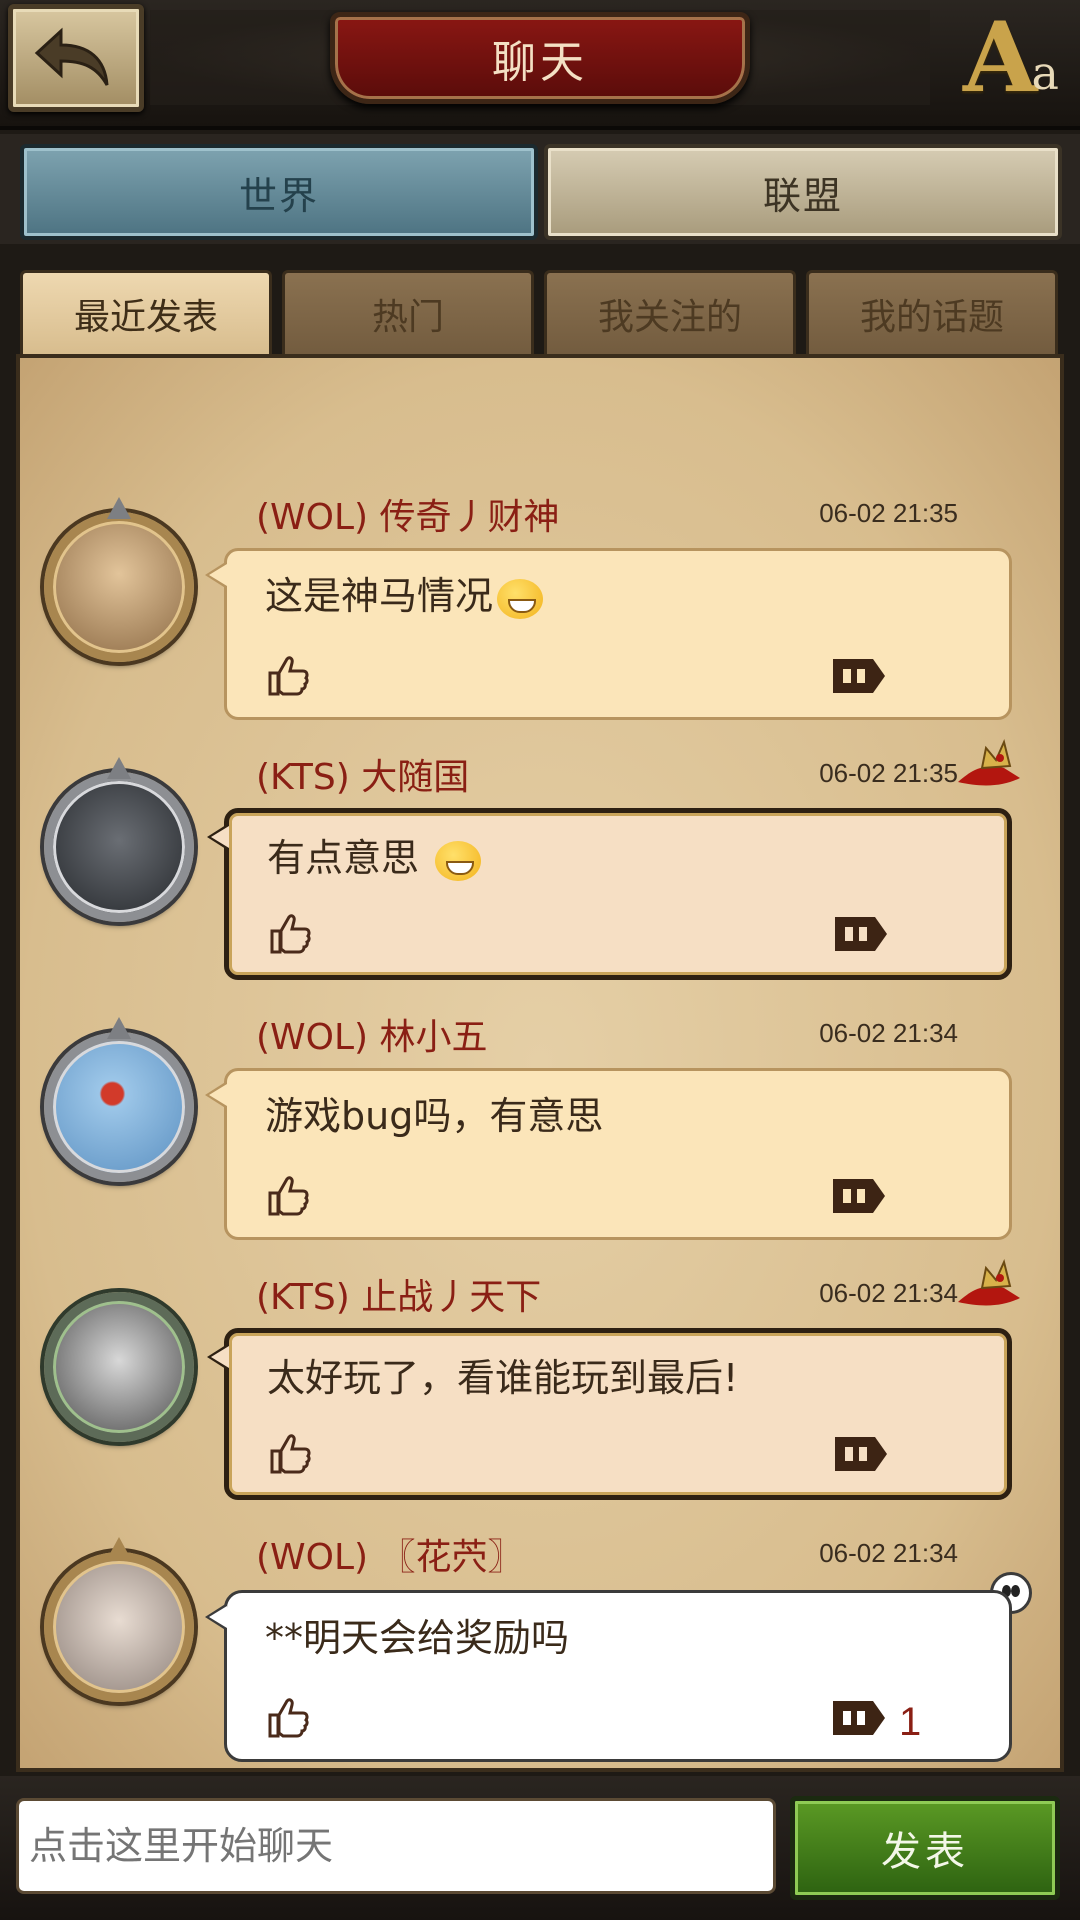  I want to click on message-text: 太好玩了，看谁能玩到最后!, so click(503, 1378).